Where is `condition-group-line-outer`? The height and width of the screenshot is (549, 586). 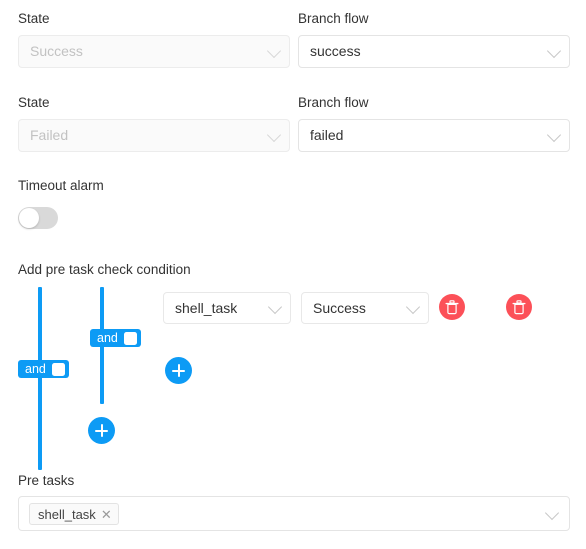
condition-group-line-outer is located at coordinates (40, 378).